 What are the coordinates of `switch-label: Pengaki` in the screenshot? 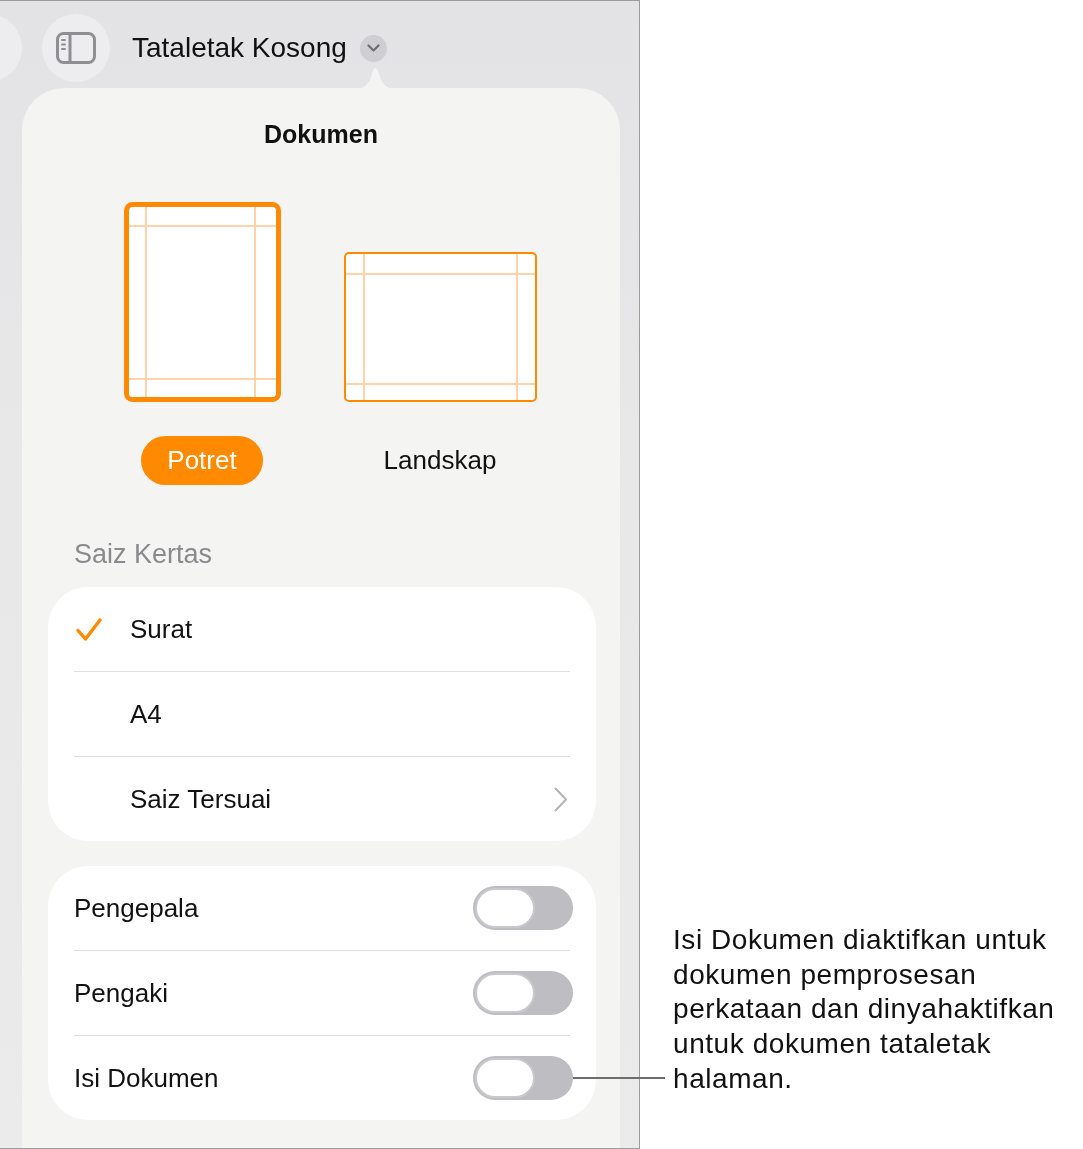 It's located at (121, 993).